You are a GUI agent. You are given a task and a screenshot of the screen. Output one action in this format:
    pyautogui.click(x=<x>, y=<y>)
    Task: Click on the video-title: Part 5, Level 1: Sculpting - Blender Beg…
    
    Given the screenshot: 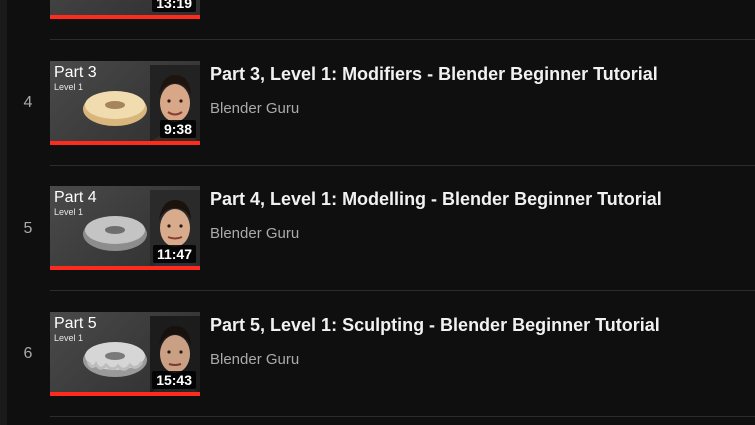 What is the action you would take?
    pyautogui.click(x=435, y=325)
    